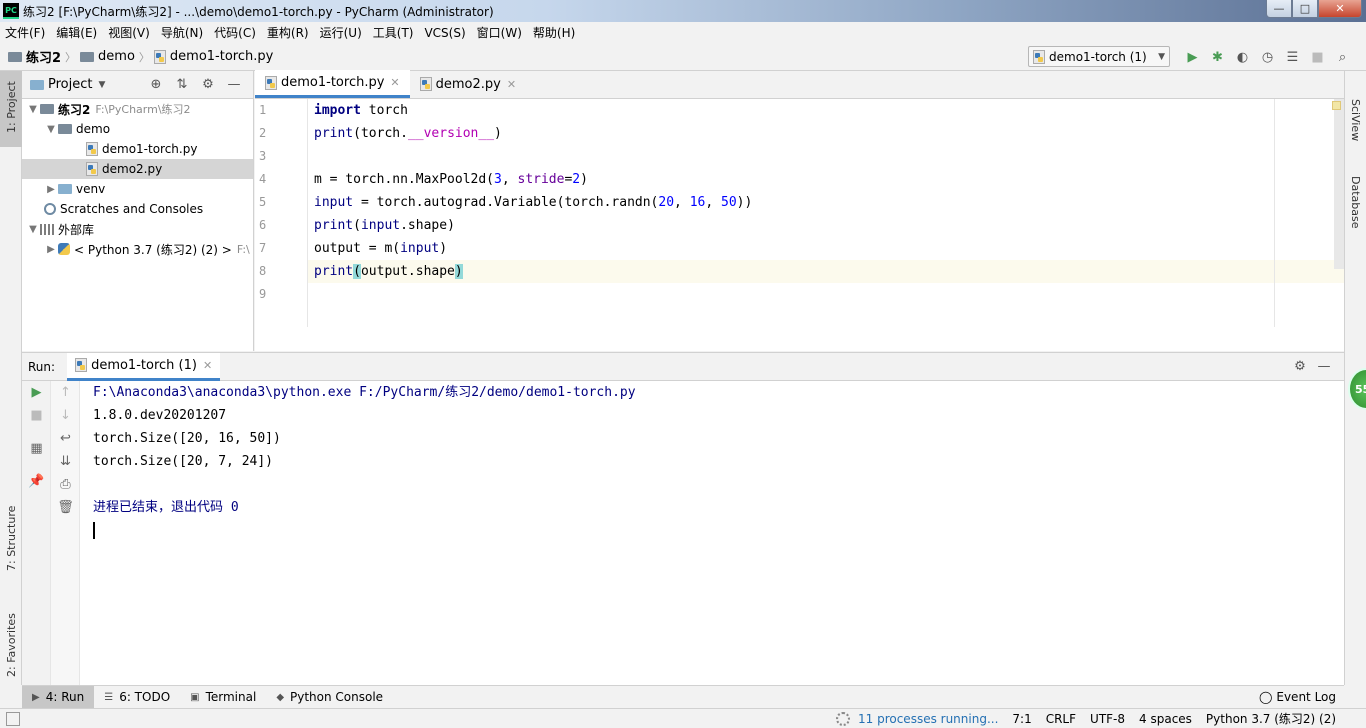 Image resolution: width=1366 pixels, height=728 pixels. I want to click on tab-demo1-torch: demo1-torch.py ✕, so click(332, 84).